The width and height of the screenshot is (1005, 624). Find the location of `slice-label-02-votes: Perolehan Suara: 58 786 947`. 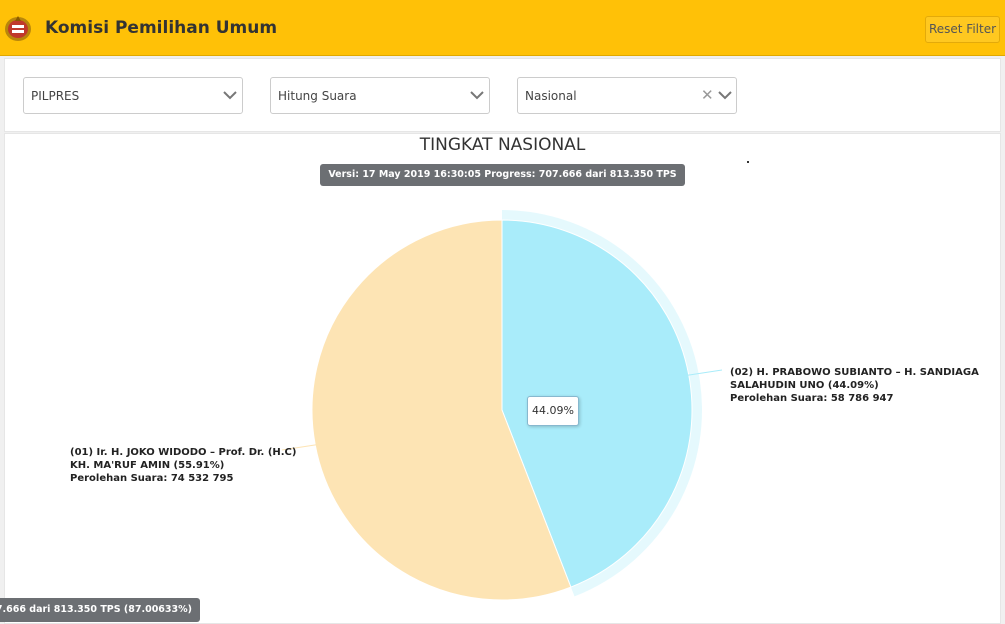

slice-label-02-votes: Perolehan Suara: 58 786 947 is located at coordinates (812, 398).